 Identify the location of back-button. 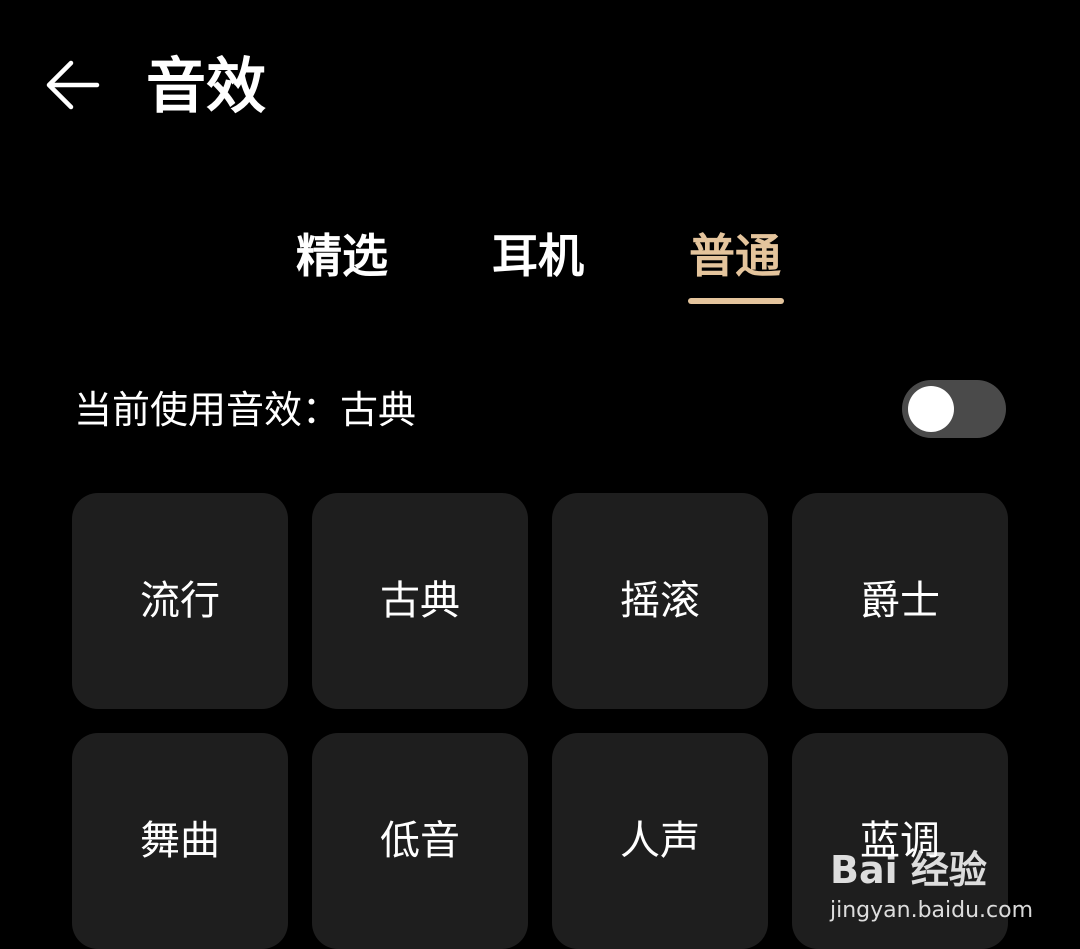
(73, 85).